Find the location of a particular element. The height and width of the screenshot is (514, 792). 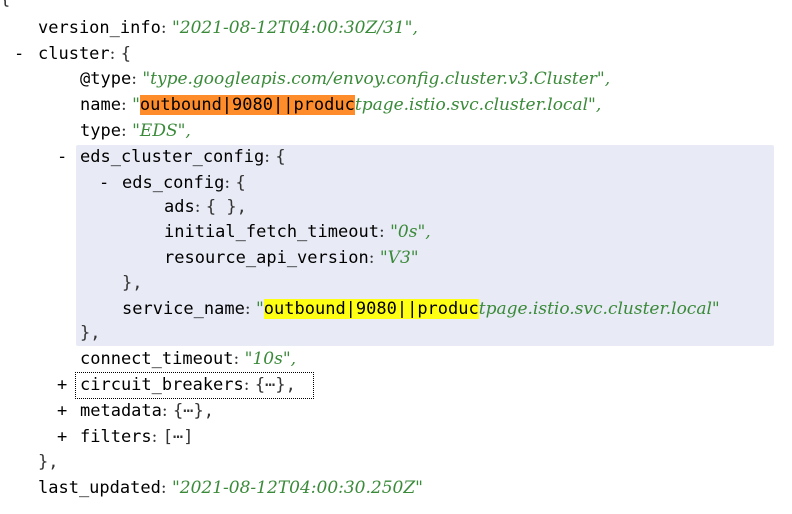

eds-cluster-config-row: eds_cluster_config: { is located at coordinates (183, 157).